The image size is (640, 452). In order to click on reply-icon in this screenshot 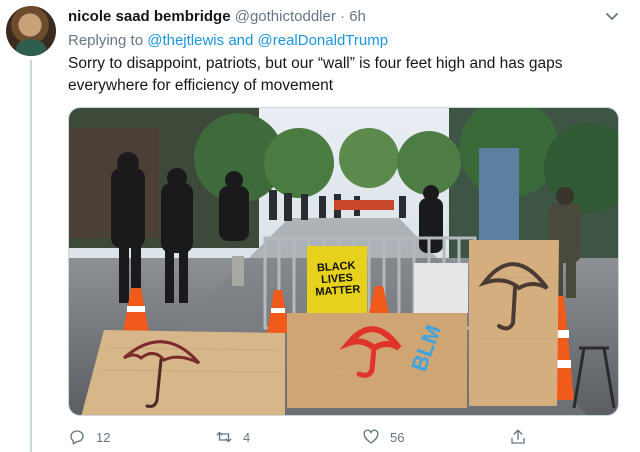, I will do `click(77, 437)`.